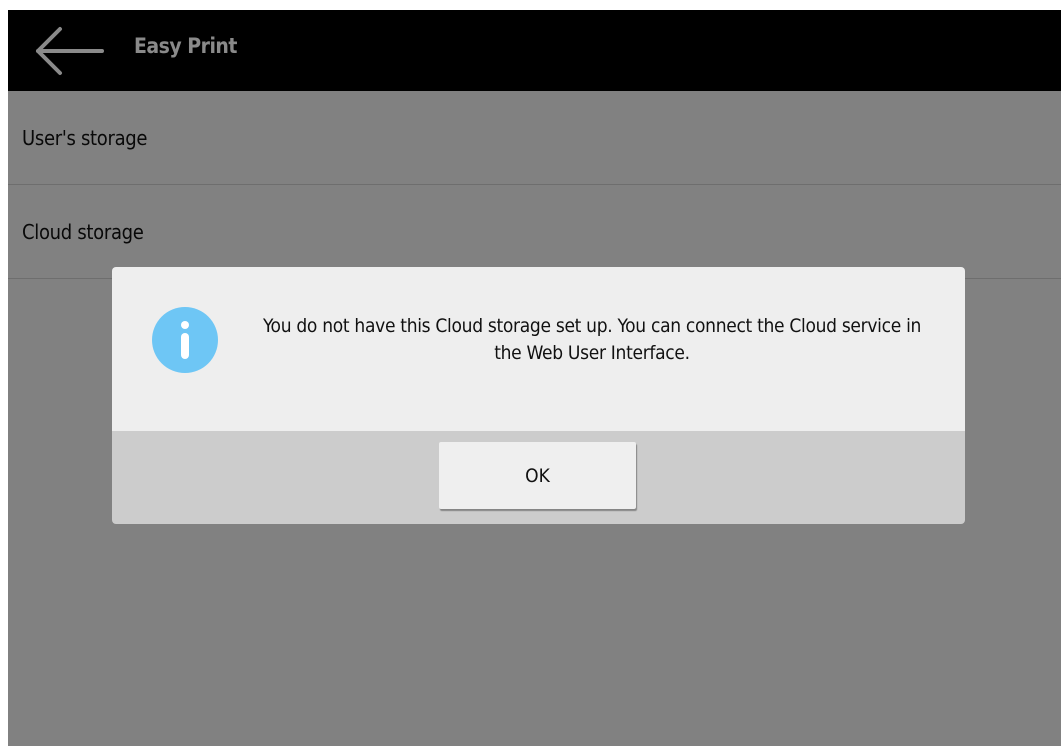 This screenshot has width=1061, height=746. Describe the element at coordinates (185, 340) in the screenshot. I see `info-icon` at that location.